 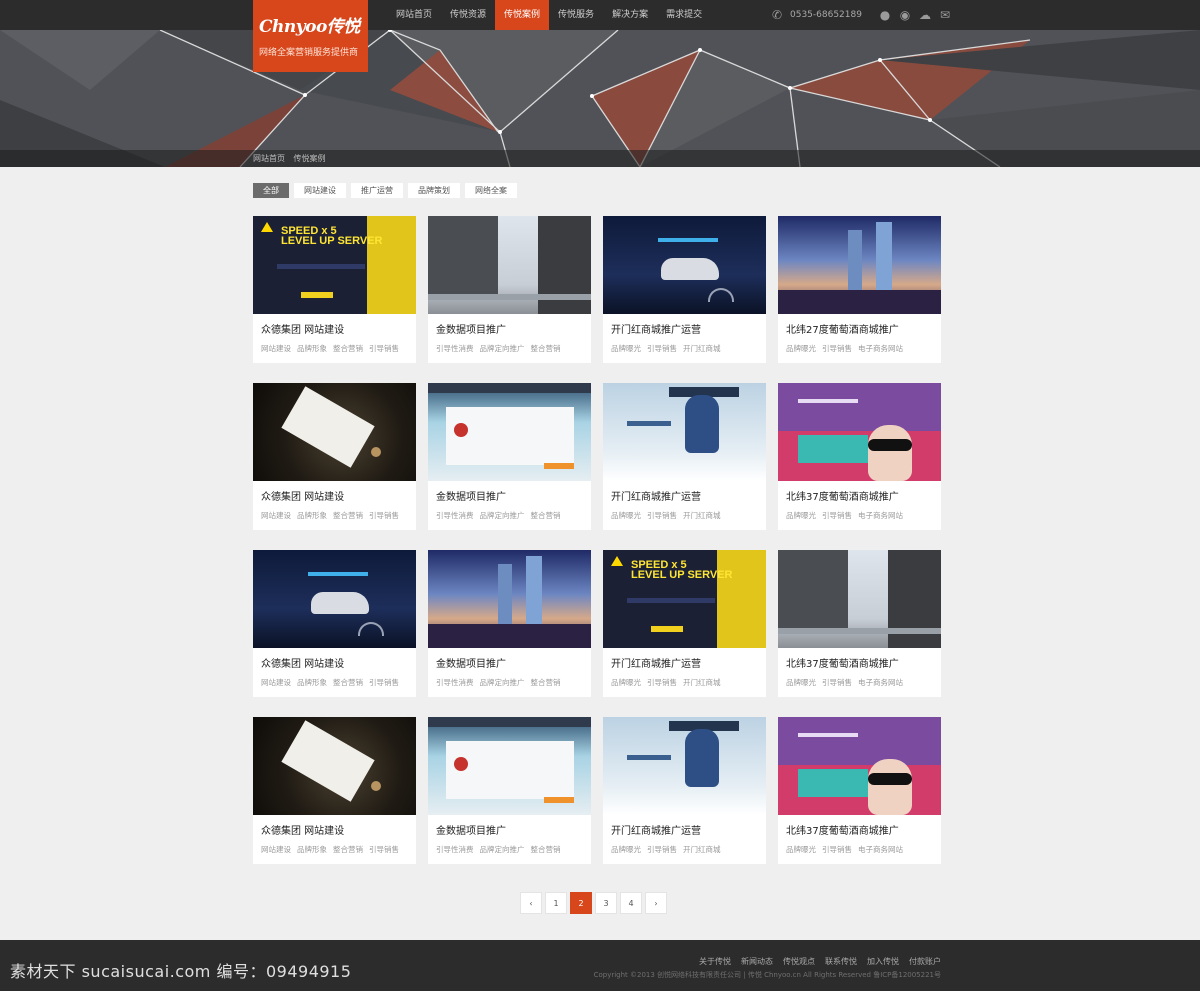 I want to click on case-tag: 品牌定向推广, so click(x=502, y=682).